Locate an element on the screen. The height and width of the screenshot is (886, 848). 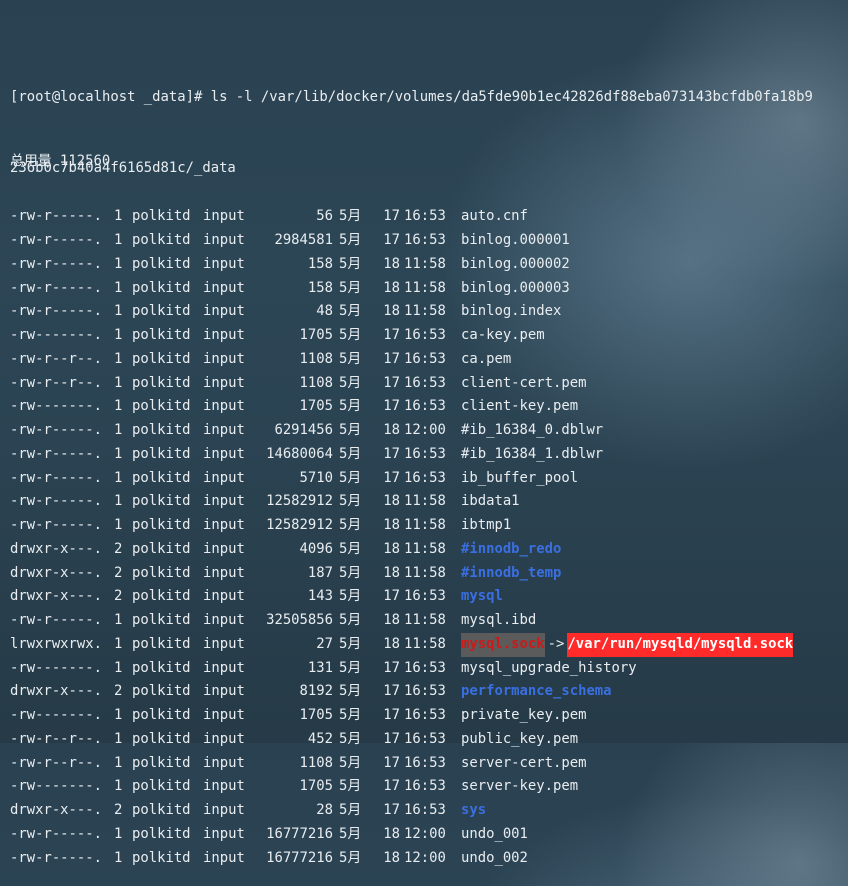
filename-cell: mysql.ibd is located at coordinates (495, 621).